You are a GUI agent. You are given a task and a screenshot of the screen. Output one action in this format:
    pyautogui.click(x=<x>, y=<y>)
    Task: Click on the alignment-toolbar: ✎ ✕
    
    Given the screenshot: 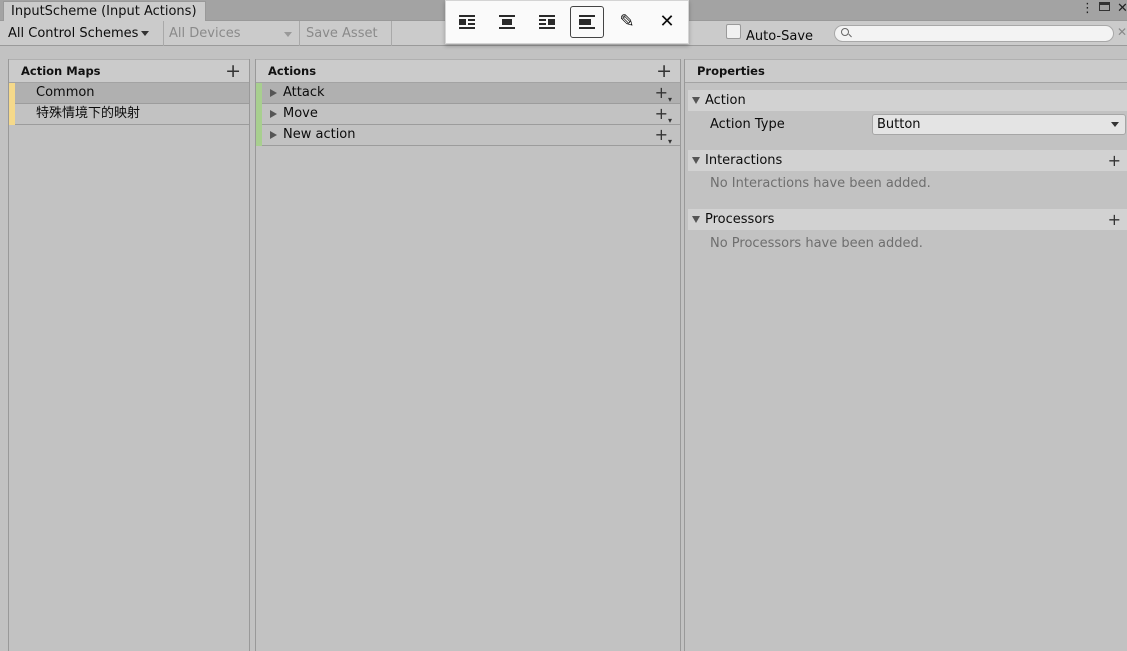 What is the action you would take?
    pyautogui.click(x=567, y=22)
    